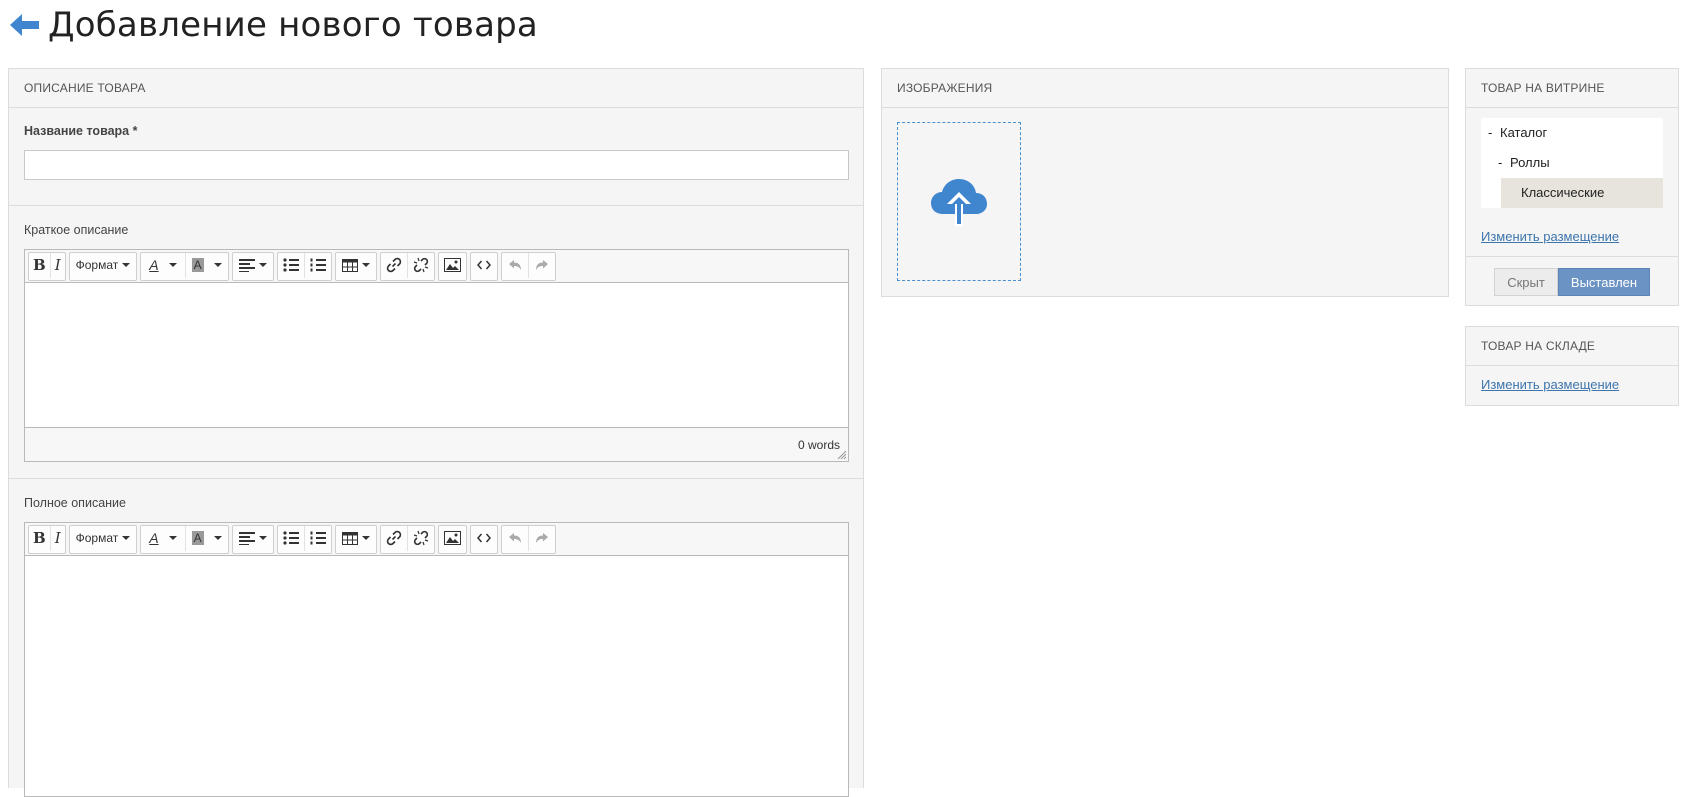 The image size is (1688, 797). Describe the element at coordinates (1524, 163) in the screenshot. I see `tree-item-rolls: - Роллы` at that location.